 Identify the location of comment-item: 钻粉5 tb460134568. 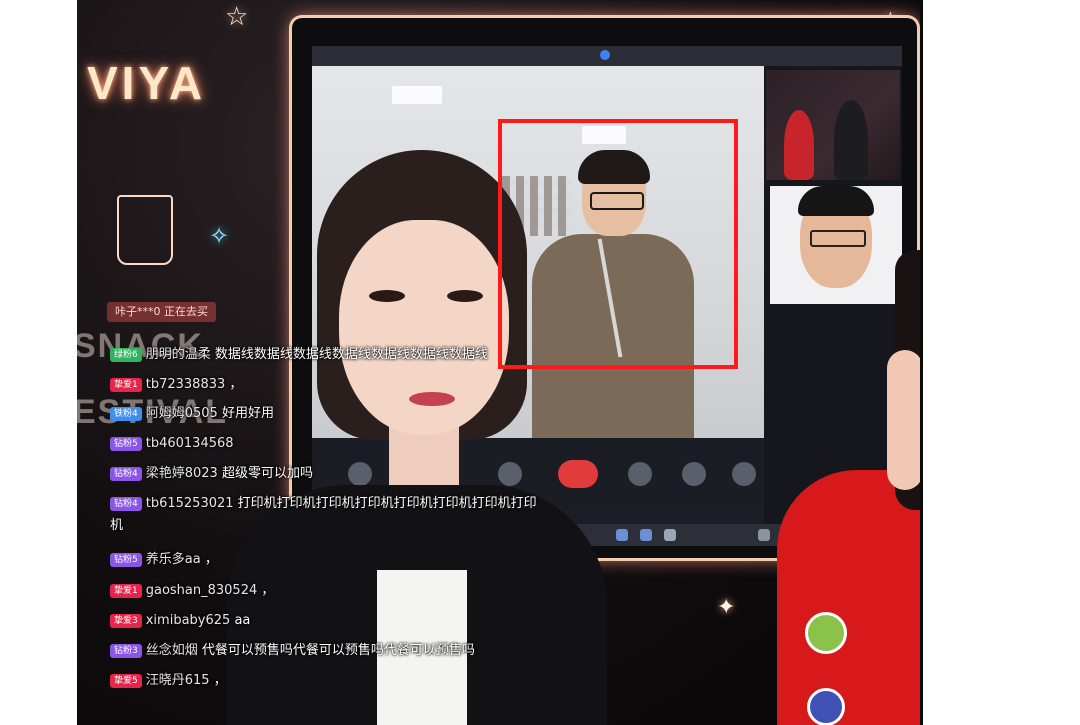
(172, 444).